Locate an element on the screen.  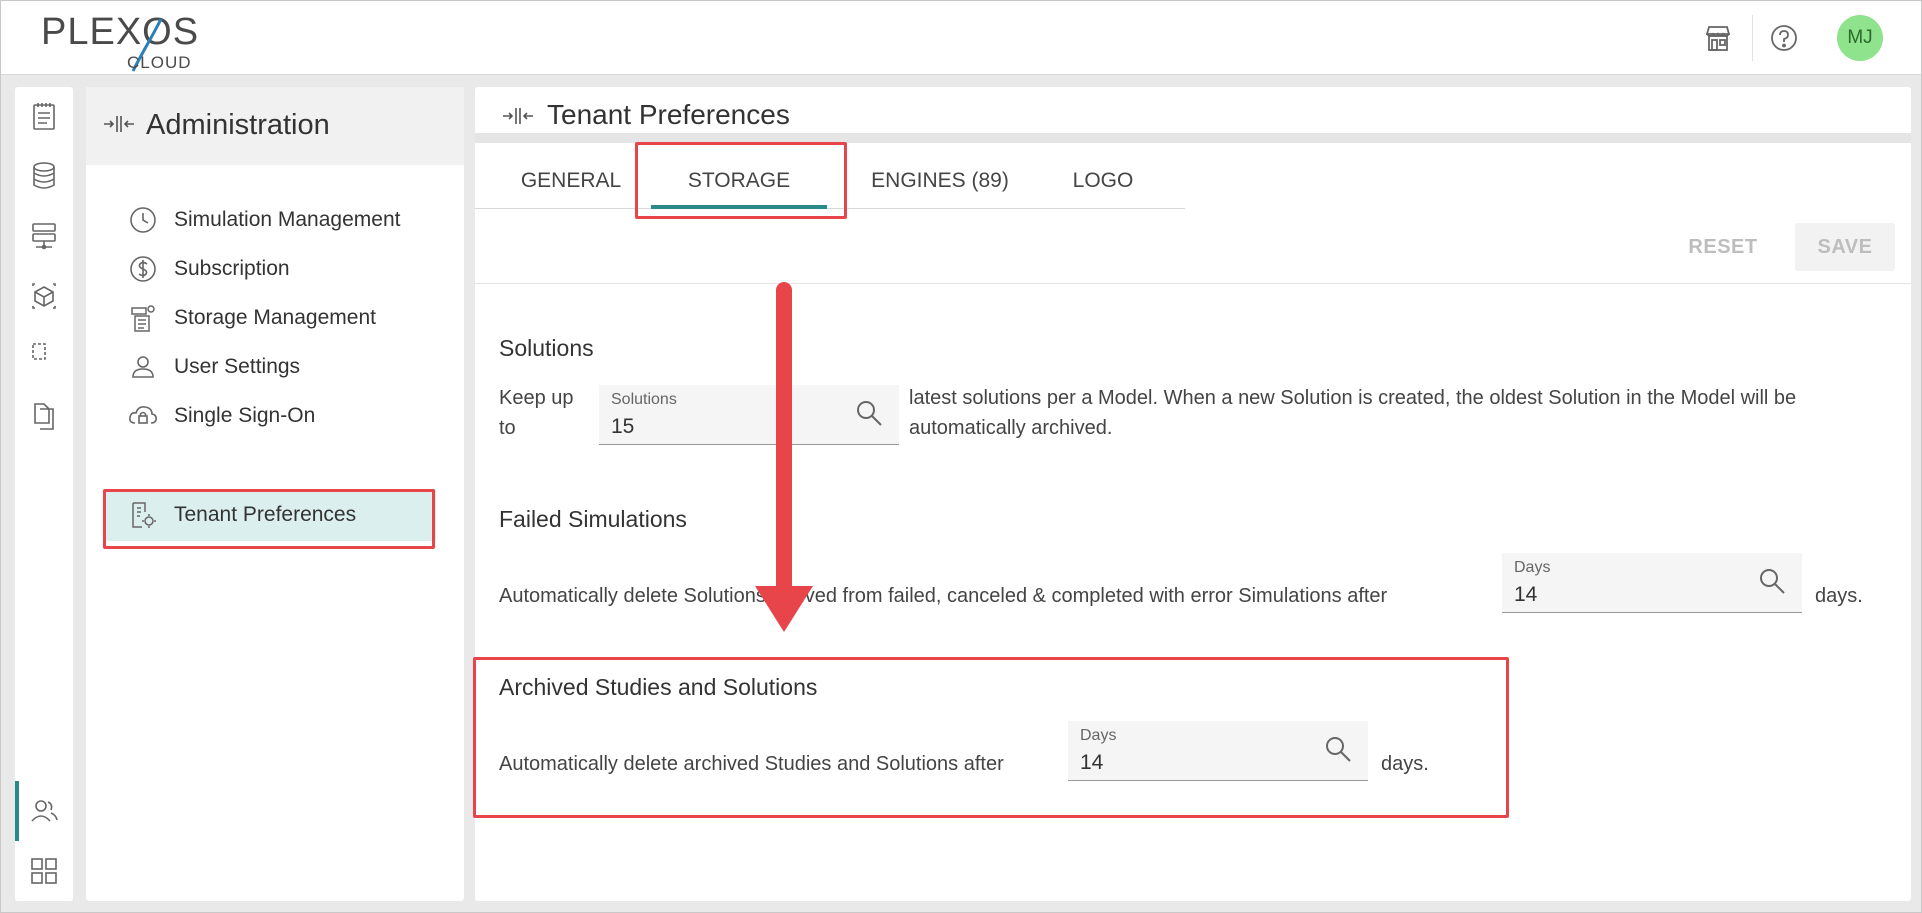
failed-simulations-title: Failed Simulations is located at coordinates (593, 519).